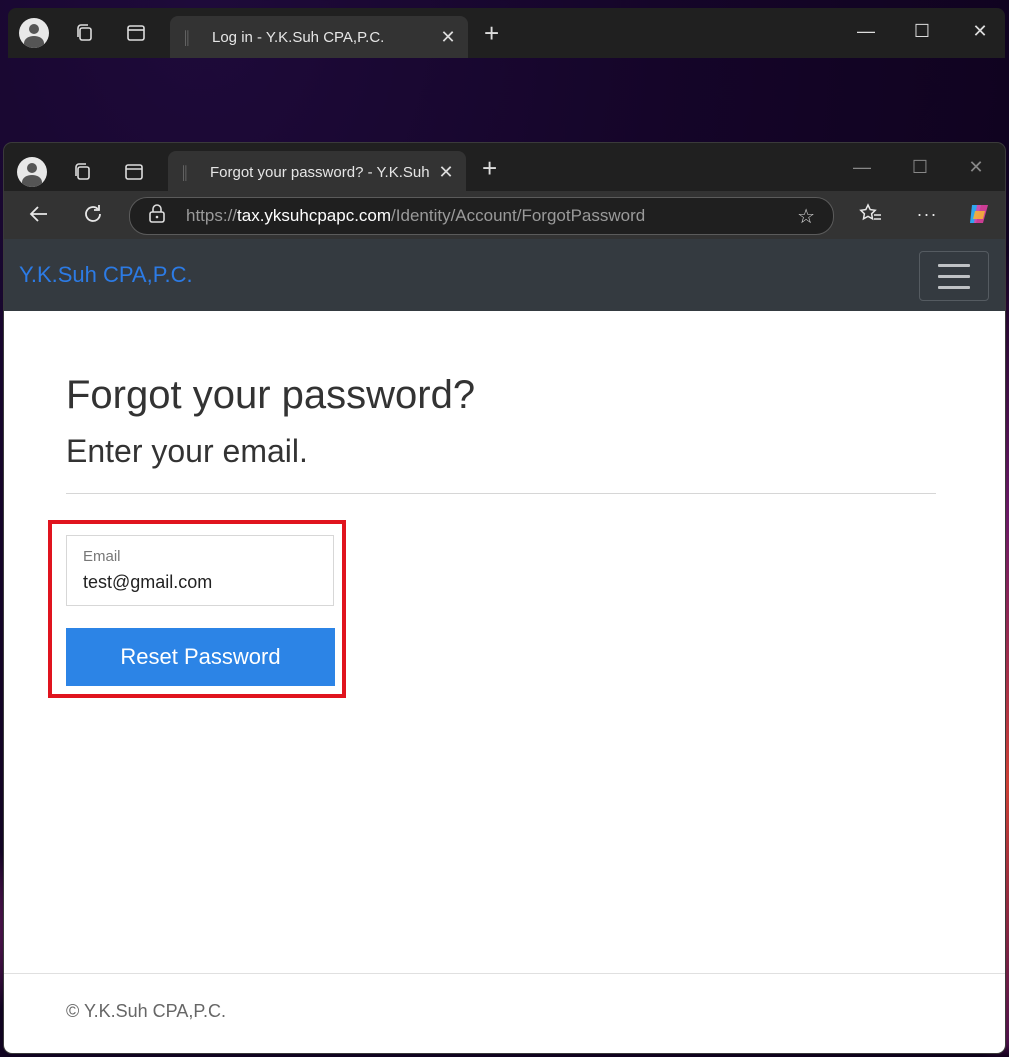 The image size is (1009, 1057). I want to click on favorite-star-icon: ☆, so click(806, 216).